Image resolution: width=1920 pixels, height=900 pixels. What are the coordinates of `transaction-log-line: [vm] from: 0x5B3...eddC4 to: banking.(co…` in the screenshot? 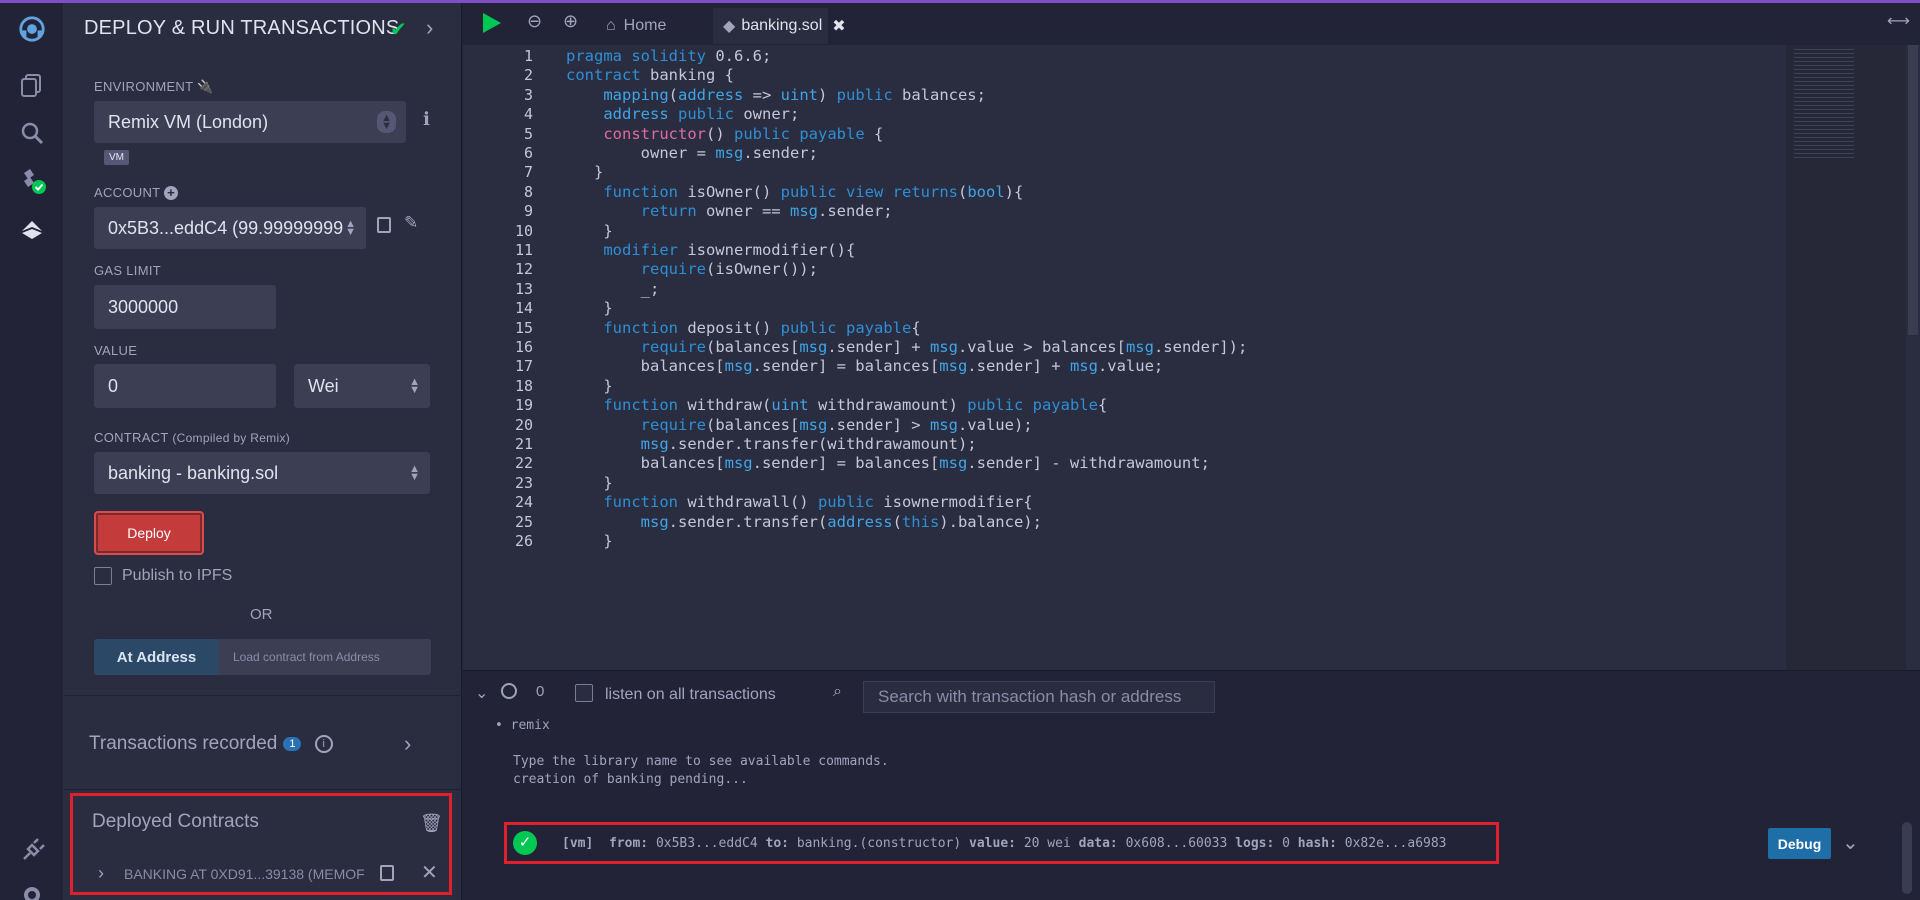 It's located at (1004, 843).